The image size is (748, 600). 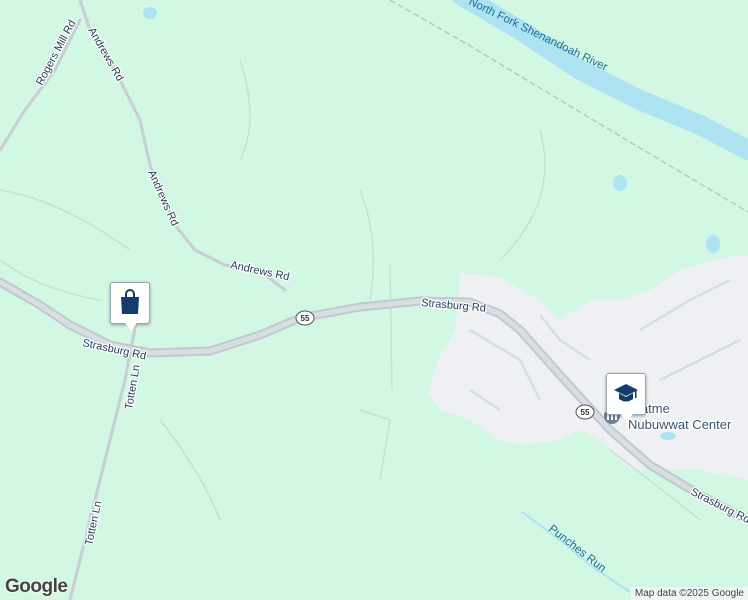 I want to click on shopping-marker, so click(x=130, y=306).